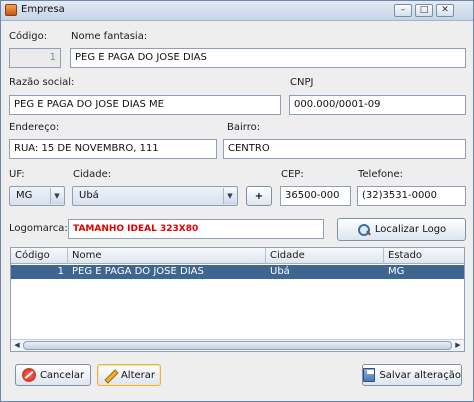  What do you see at coordinates (259, 196) in the screenshot?
I see `add-cidade-button: +` at bounding box center [259, 196].